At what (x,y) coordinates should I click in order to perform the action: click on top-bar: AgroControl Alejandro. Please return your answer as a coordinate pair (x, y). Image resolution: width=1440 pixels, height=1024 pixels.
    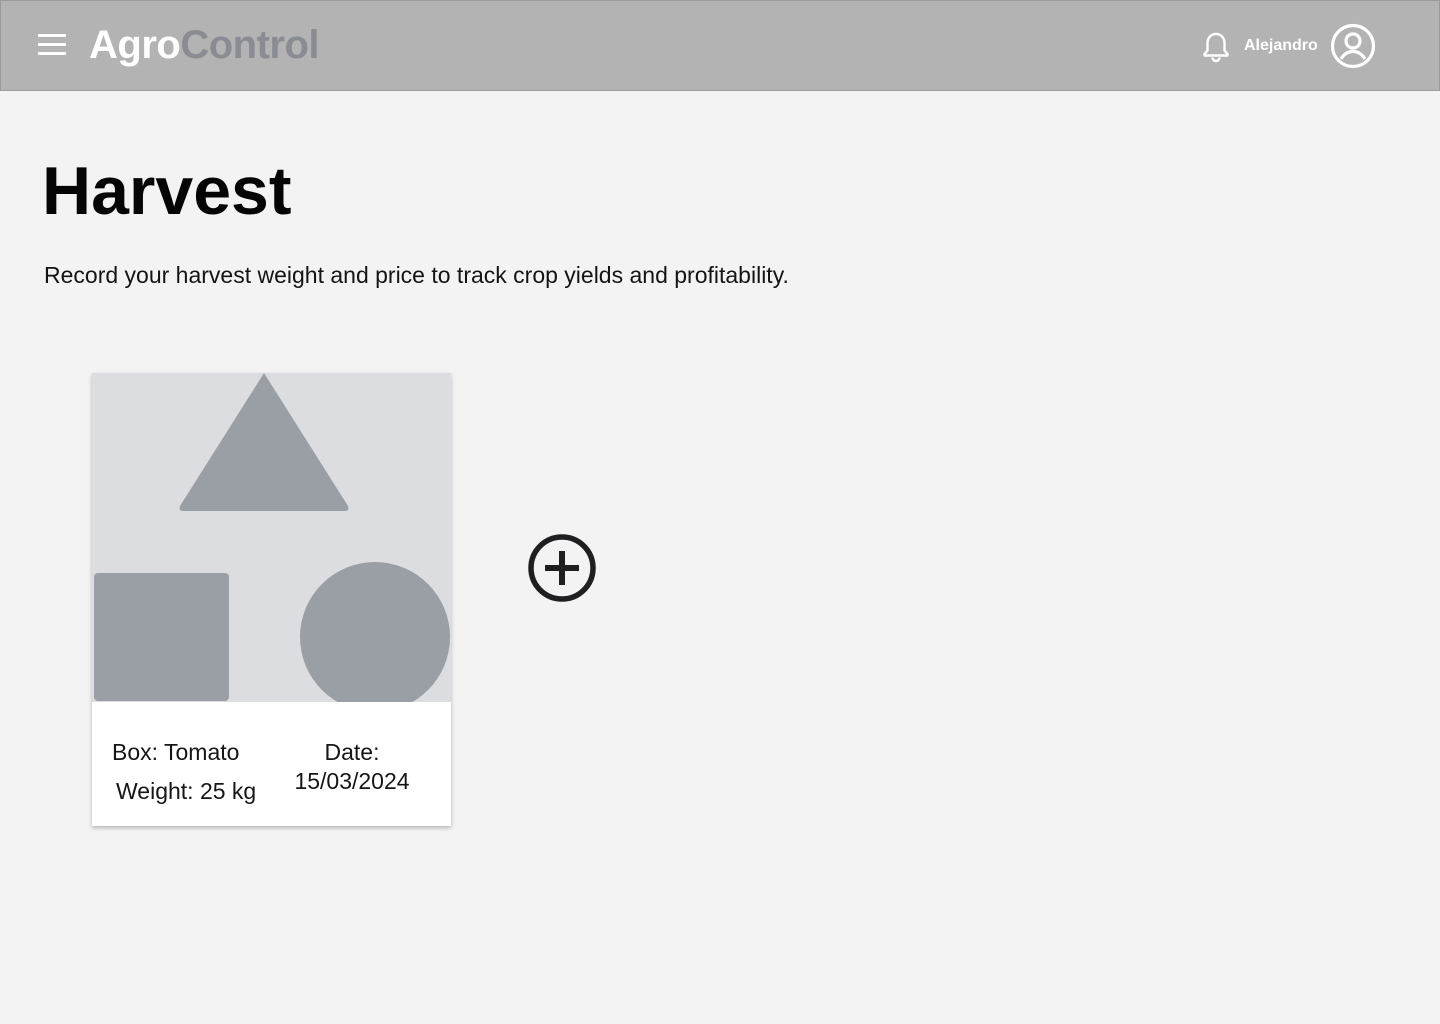
    Looking at the image, I should click on (720, 45).